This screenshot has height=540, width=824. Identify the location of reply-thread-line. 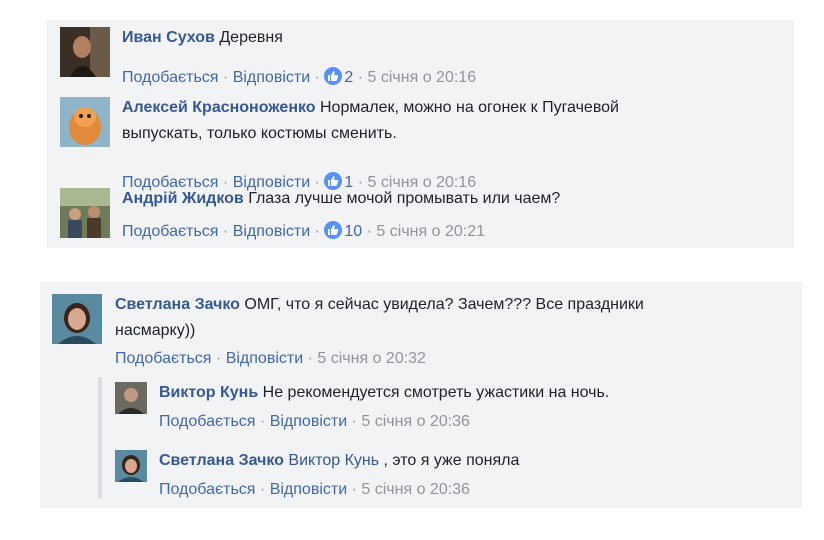
(100, 437).